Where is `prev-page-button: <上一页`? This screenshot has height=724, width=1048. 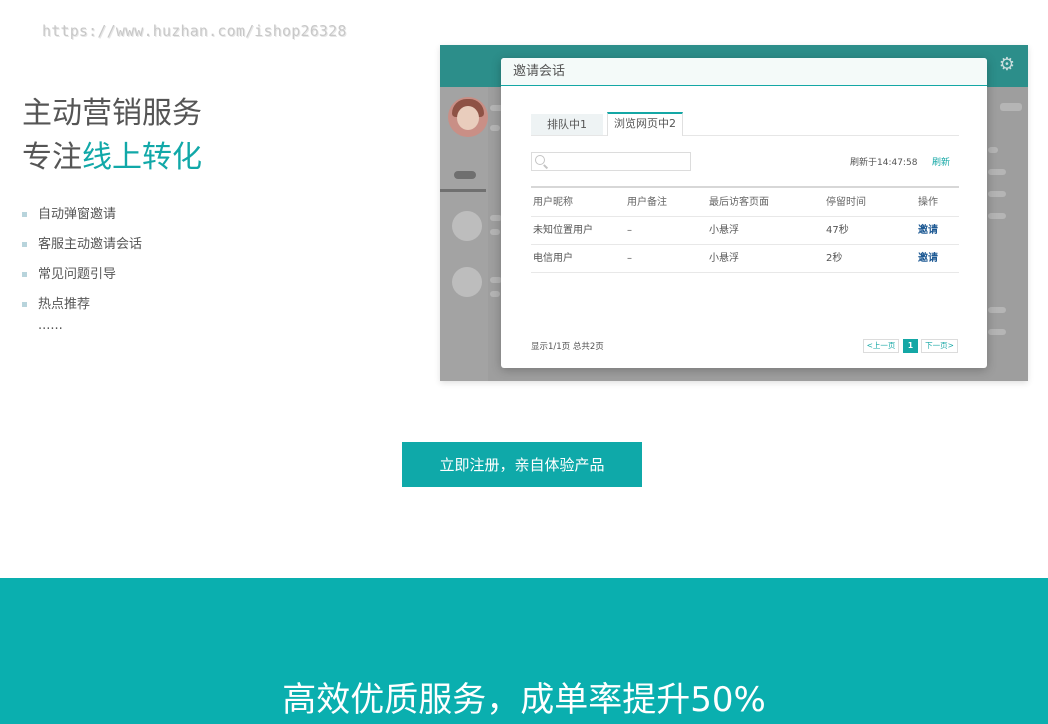 prev-page-button: <上一页 is located at coordinates (881, 346).